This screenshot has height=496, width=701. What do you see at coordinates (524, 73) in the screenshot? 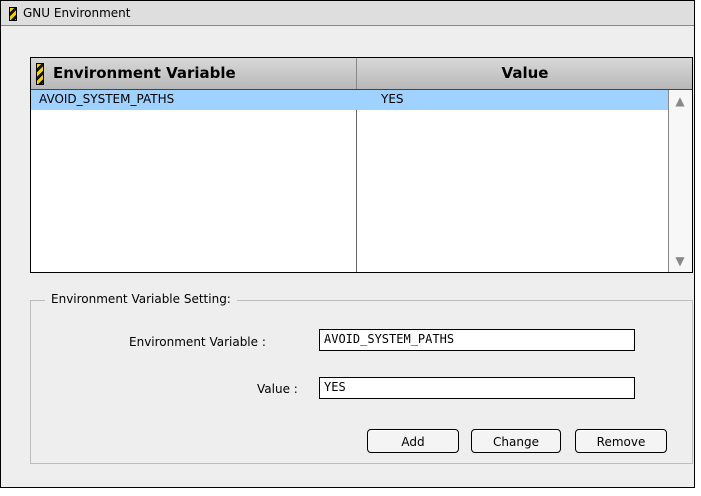
I see `column-header-value: Value` at bounding box center [524, 73].